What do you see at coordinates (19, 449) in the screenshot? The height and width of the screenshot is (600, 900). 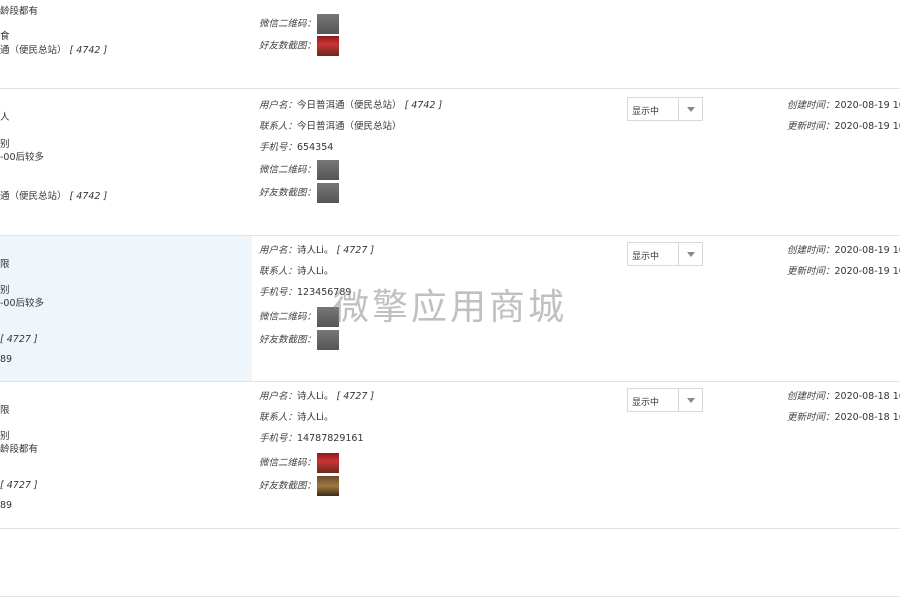 I see `left-text-3: 龄段都有` at bounding box center [19, 449].